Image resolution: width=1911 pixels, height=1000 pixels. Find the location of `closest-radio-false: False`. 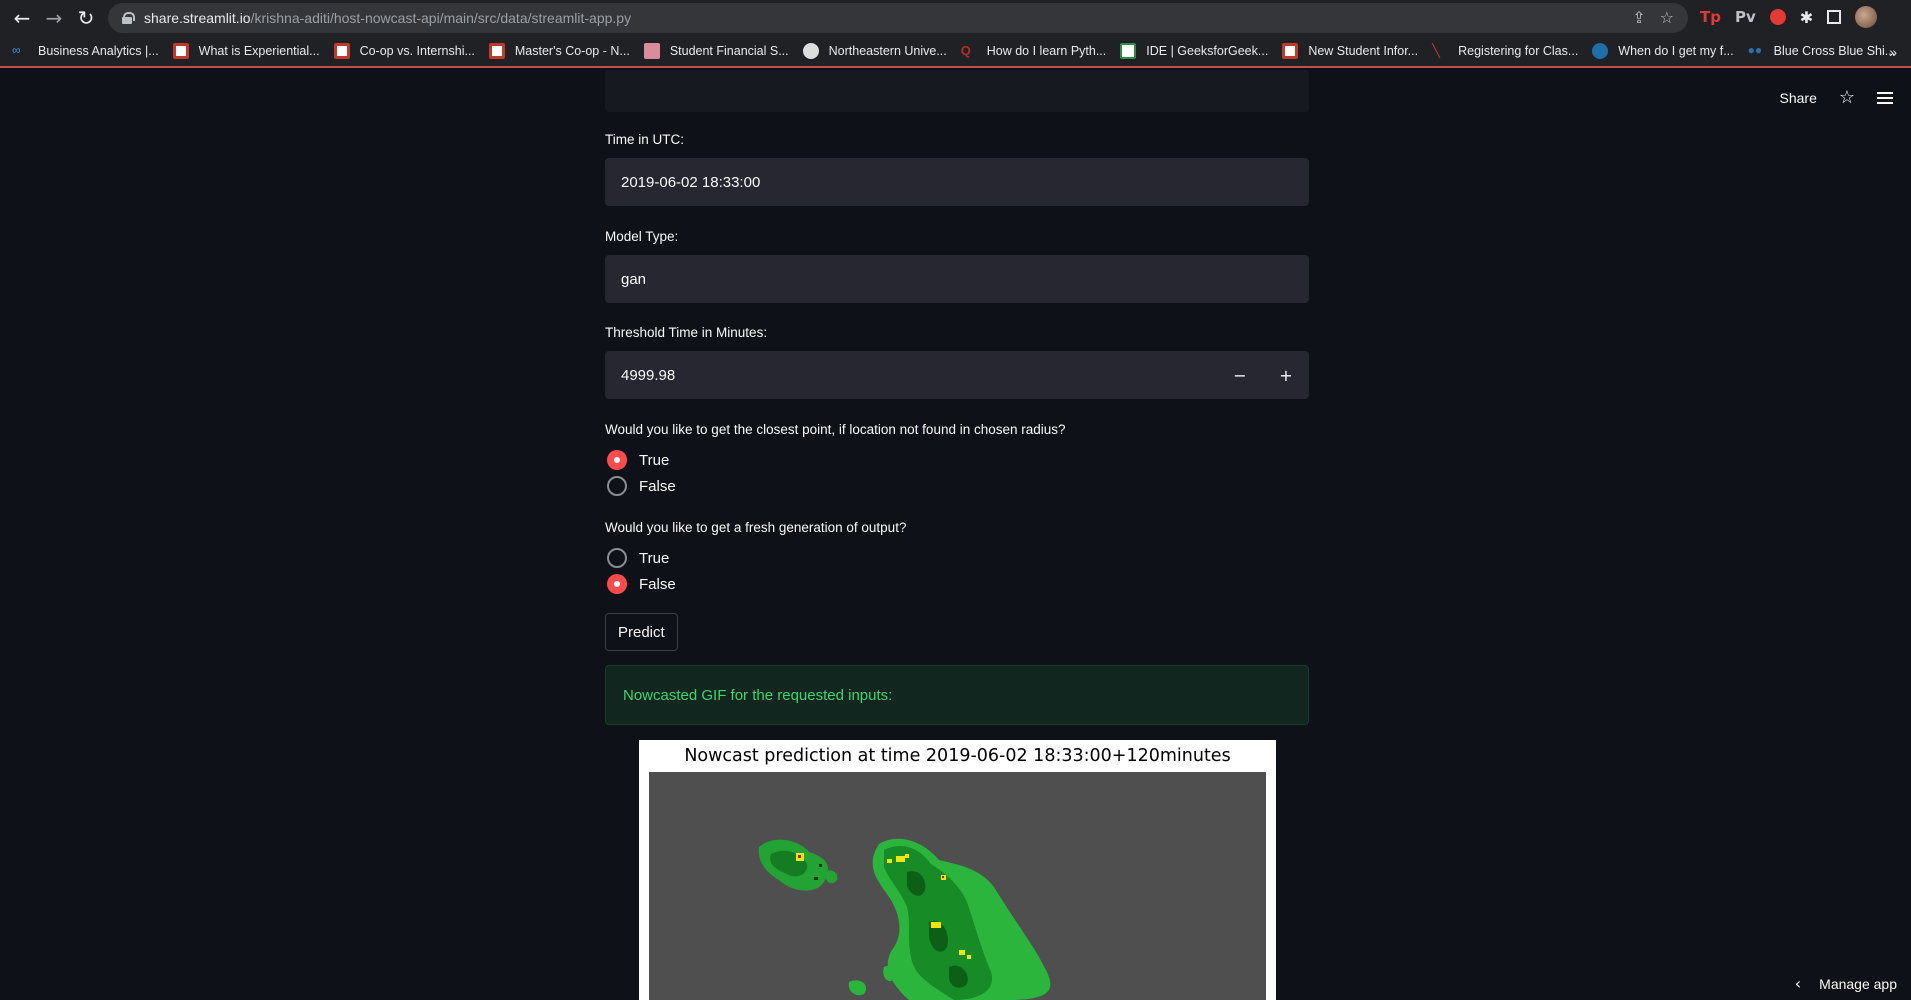

closest-radio-false: False is located at coordinates (641, 486).